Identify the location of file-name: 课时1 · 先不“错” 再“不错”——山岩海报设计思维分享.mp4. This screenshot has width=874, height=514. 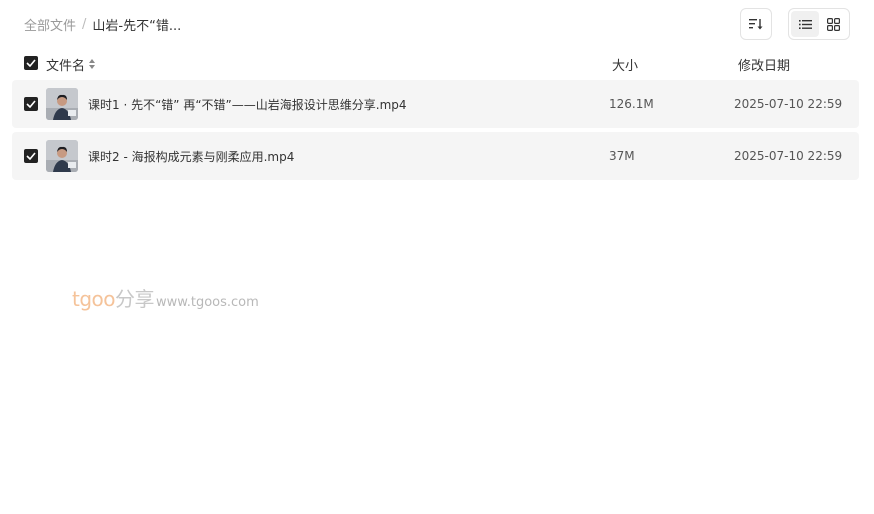
(247, 104).